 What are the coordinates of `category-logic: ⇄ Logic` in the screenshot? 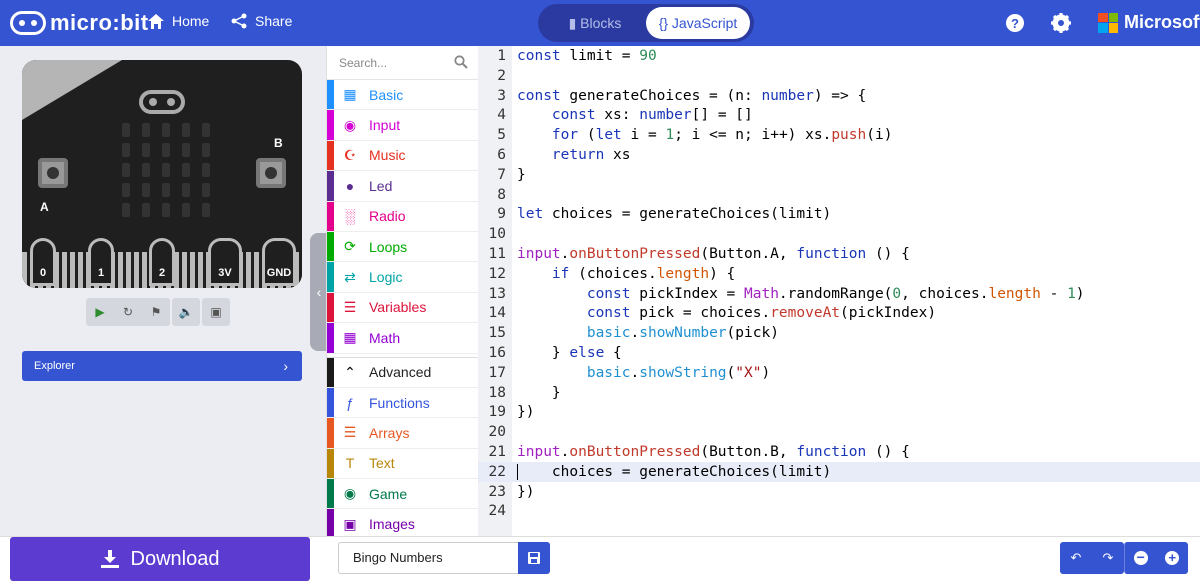 It's located at (402, 277).